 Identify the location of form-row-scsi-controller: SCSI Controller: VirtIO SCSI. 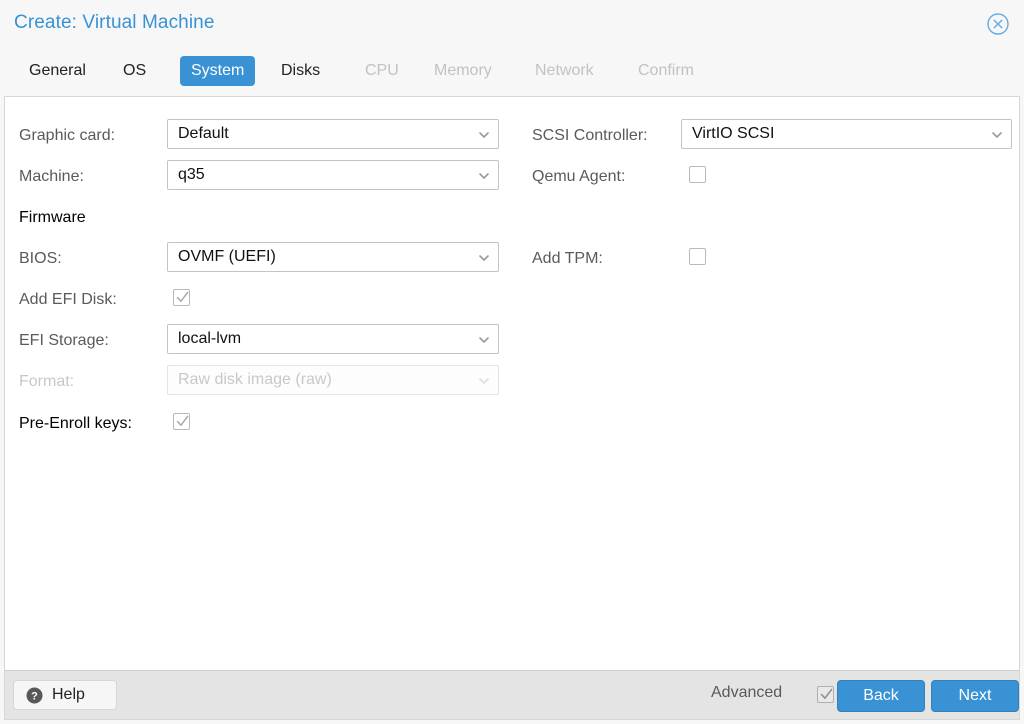
(767, 135).